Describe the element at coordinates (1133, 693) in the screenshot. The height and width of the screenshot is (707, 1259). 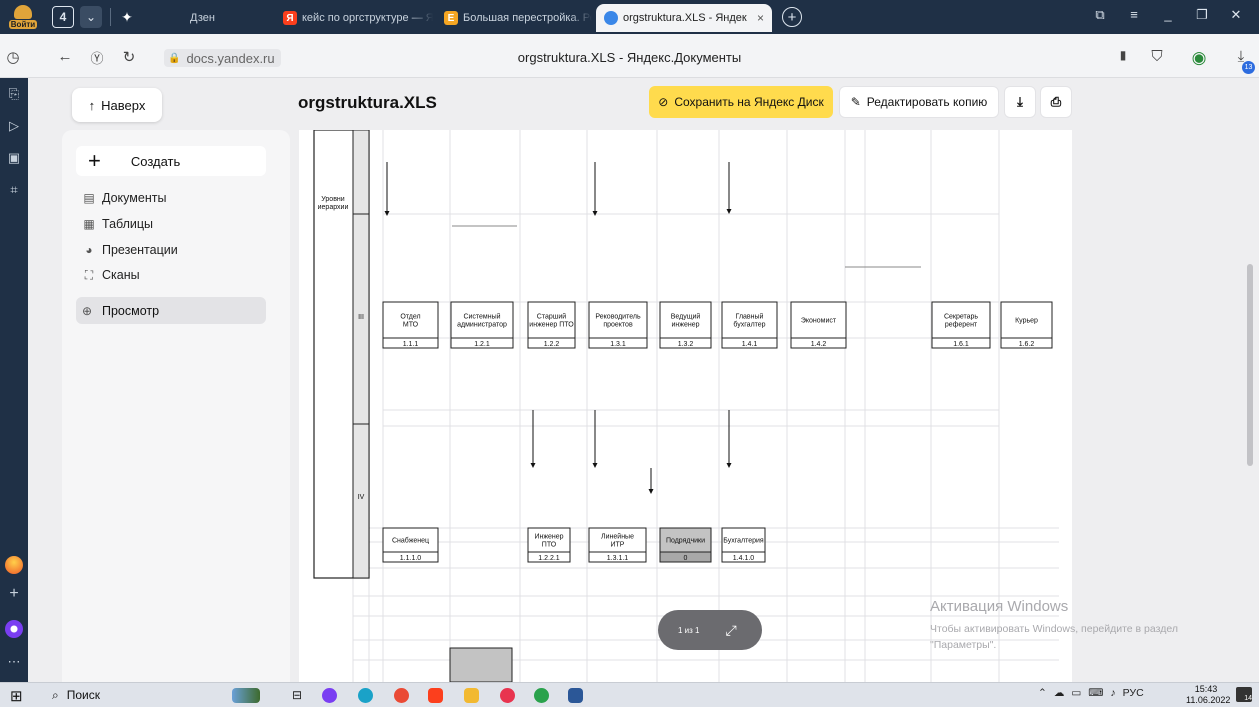
I see `language-indicator: РУС` at that location.